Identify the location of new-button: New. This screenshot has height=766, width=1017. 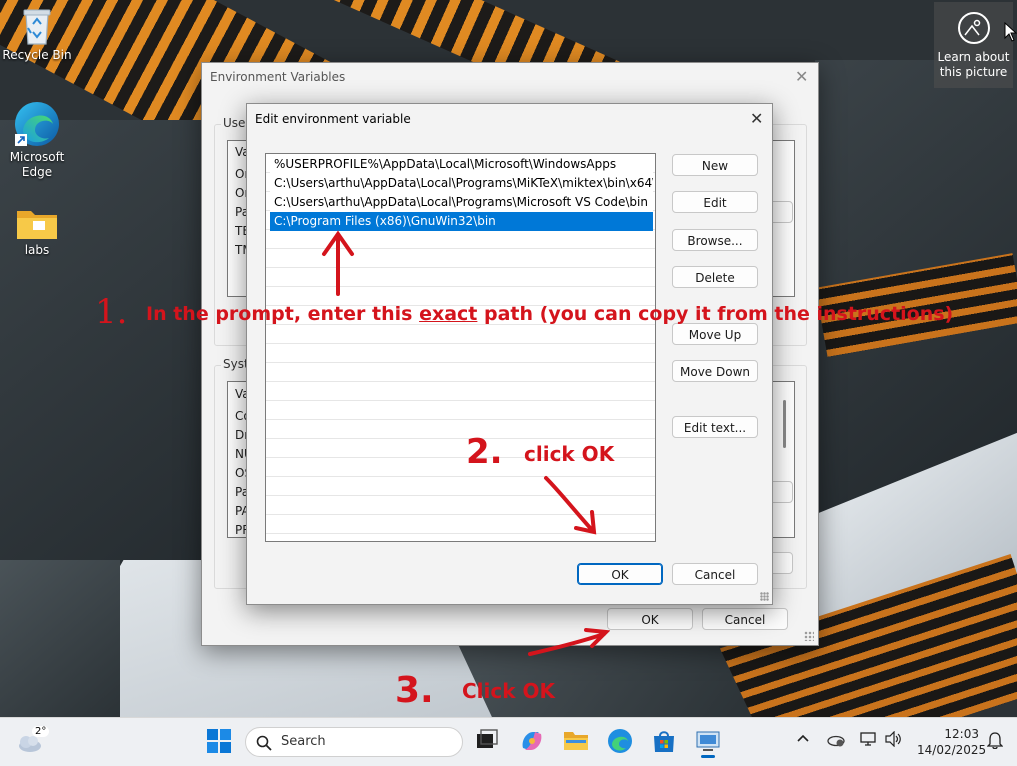
(715, 165).